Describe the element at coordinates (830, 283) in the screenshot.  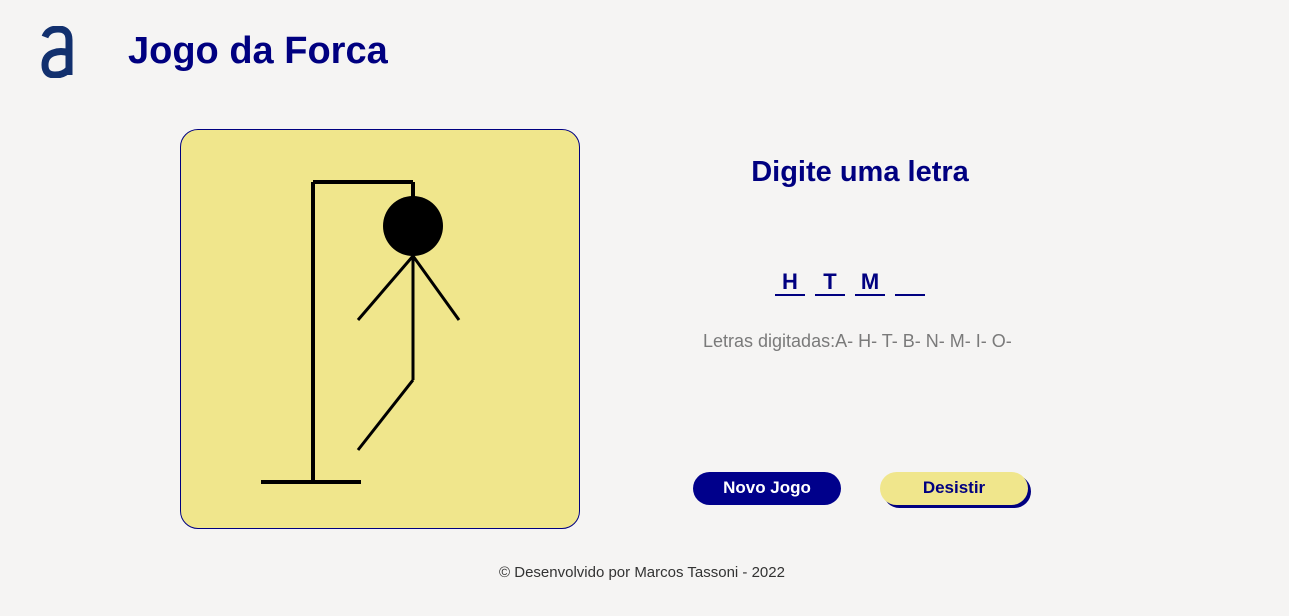
I see `letter-slot: T` at that location.